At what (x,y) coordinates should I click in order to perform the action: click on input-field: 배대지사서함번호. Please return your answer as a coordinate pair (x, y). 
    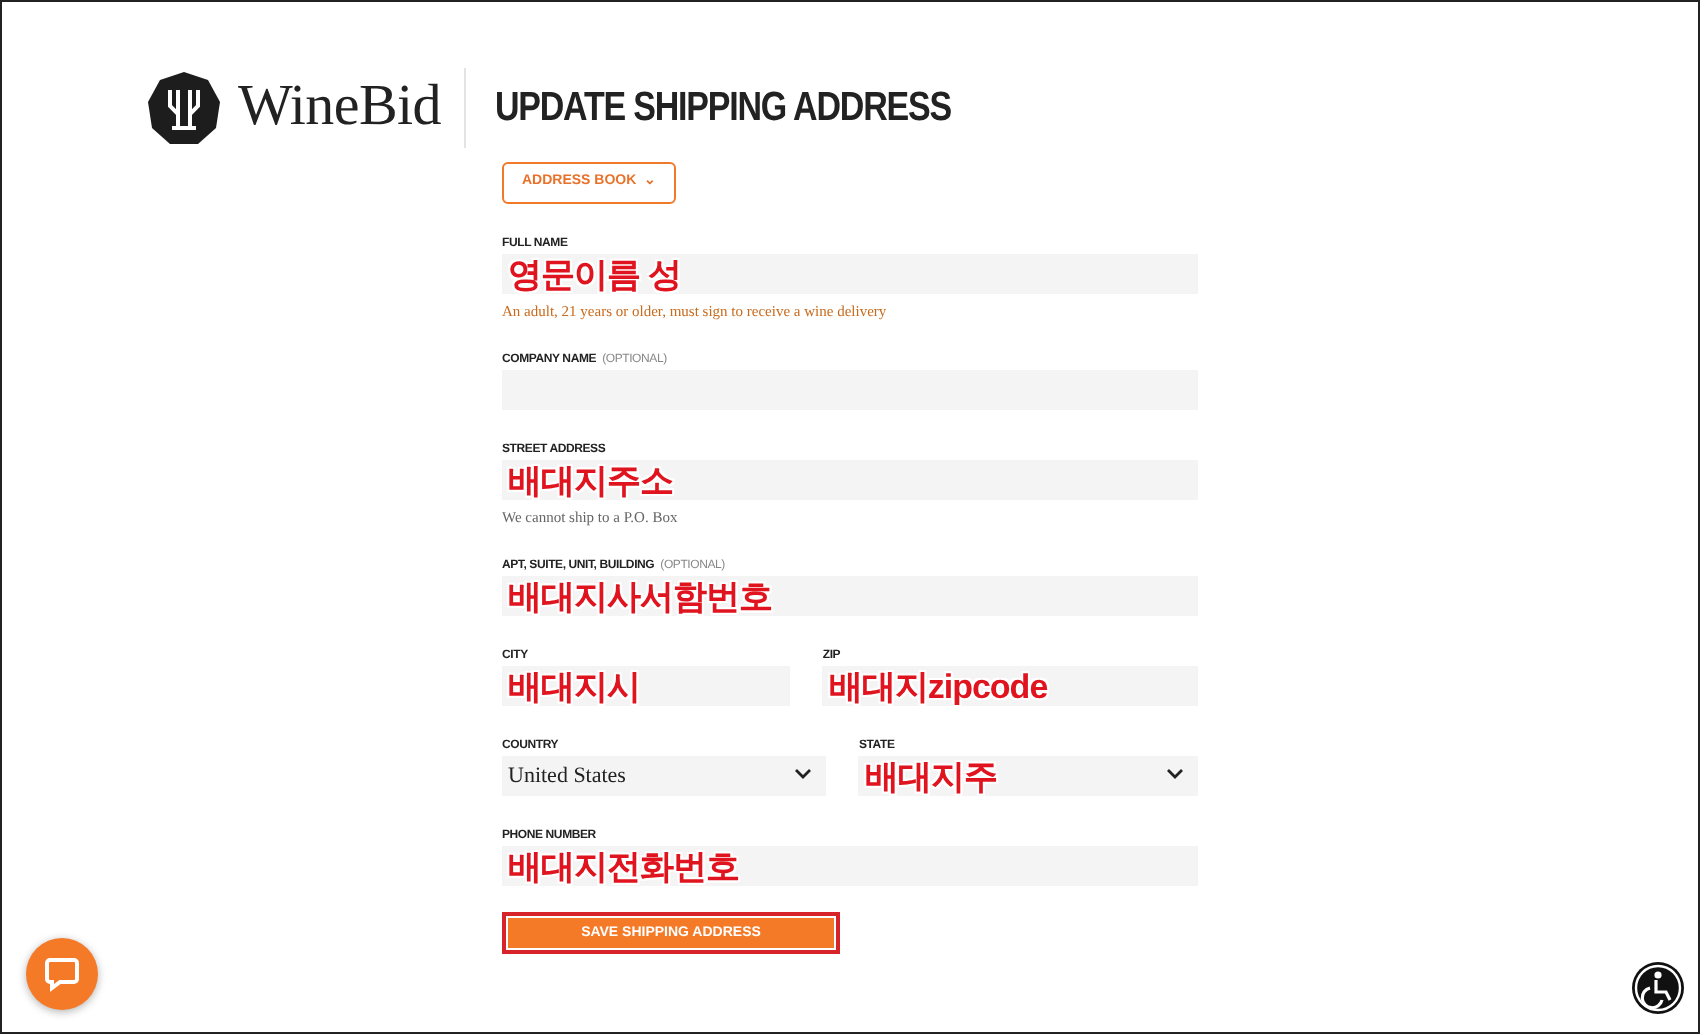
    Looking at the image, I should click on (850, 596).